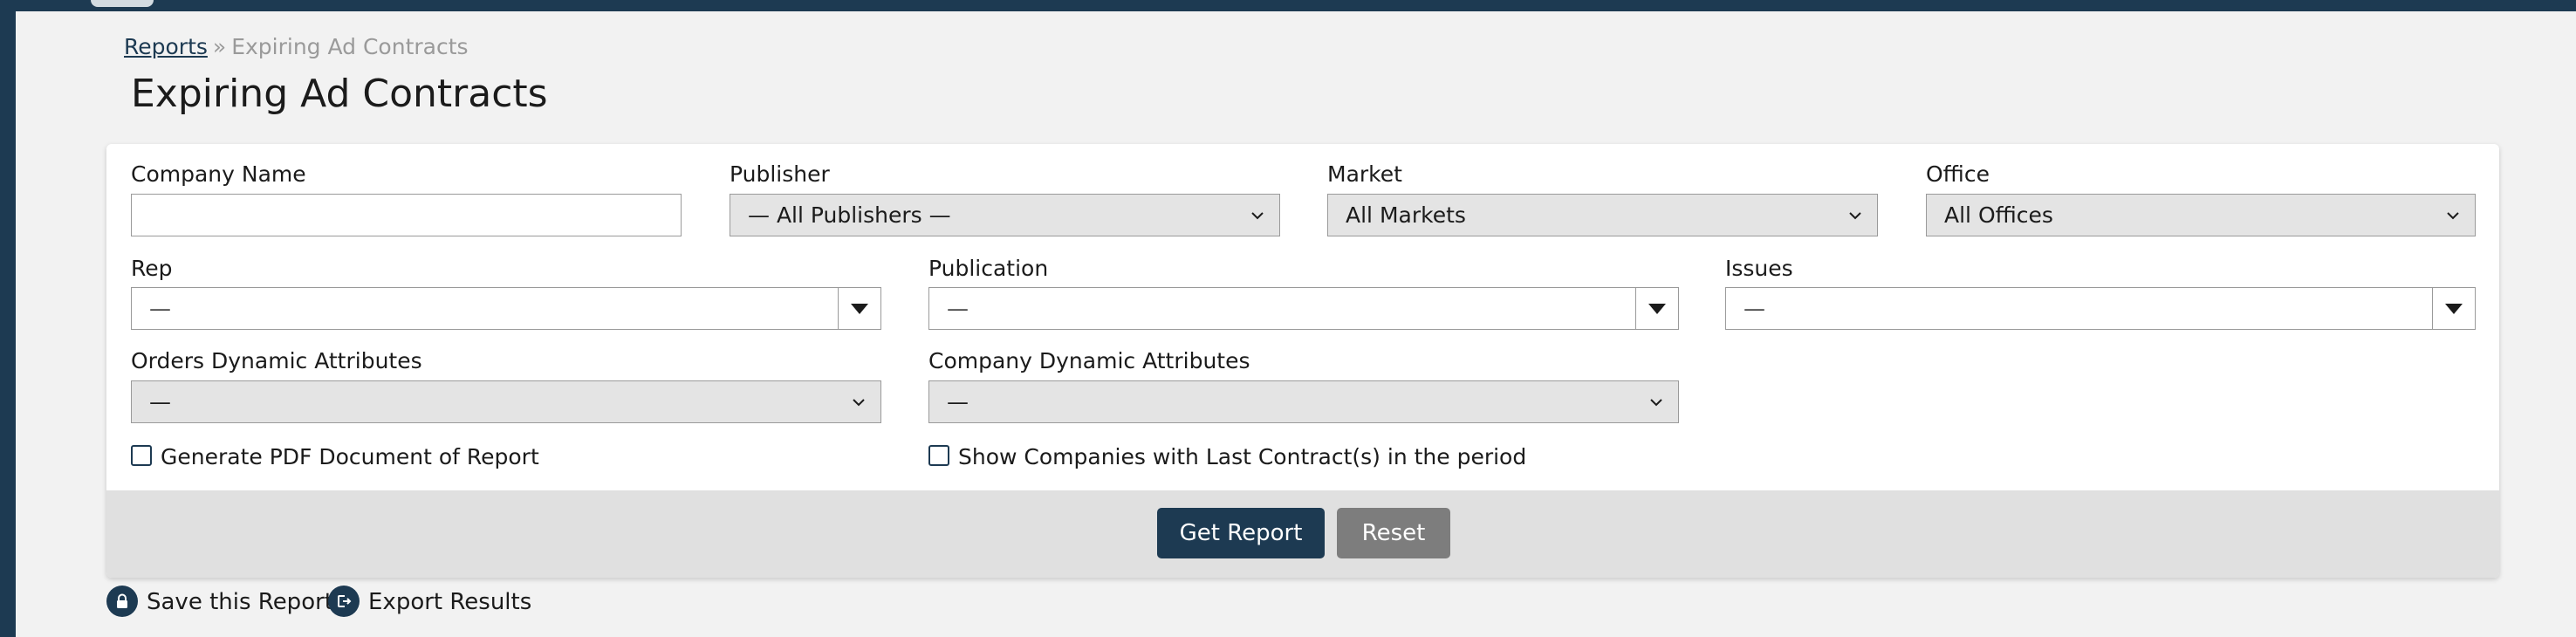 The width and height of the screenshot is (2576, 637). I want to click on company-dynamic-attributes-select: —, so click(1303, 401).